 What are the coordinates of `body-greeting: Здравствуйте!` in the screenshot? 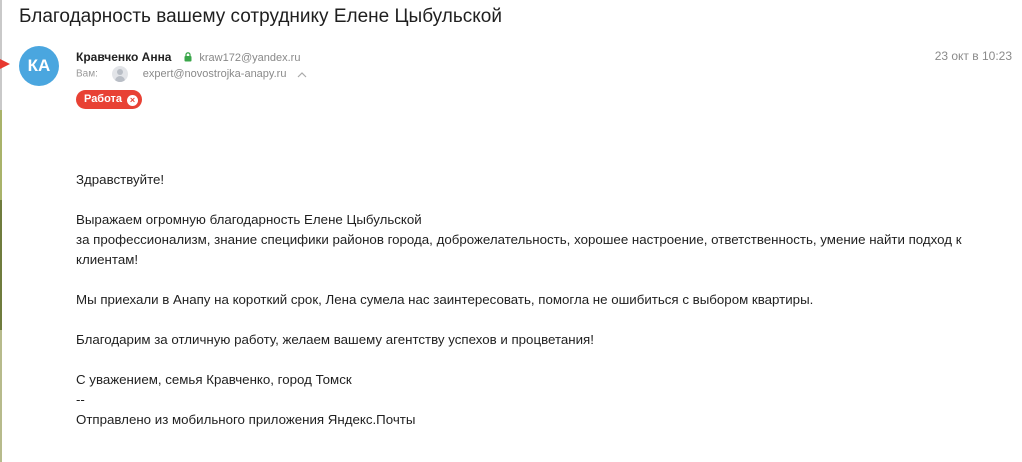 It's located at (120, 179).